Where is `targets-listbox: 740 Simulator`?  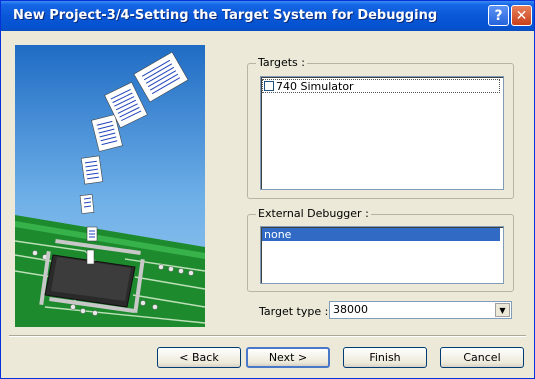 targets-listbox: 740 Simulator is located at coordinates (382, 133).